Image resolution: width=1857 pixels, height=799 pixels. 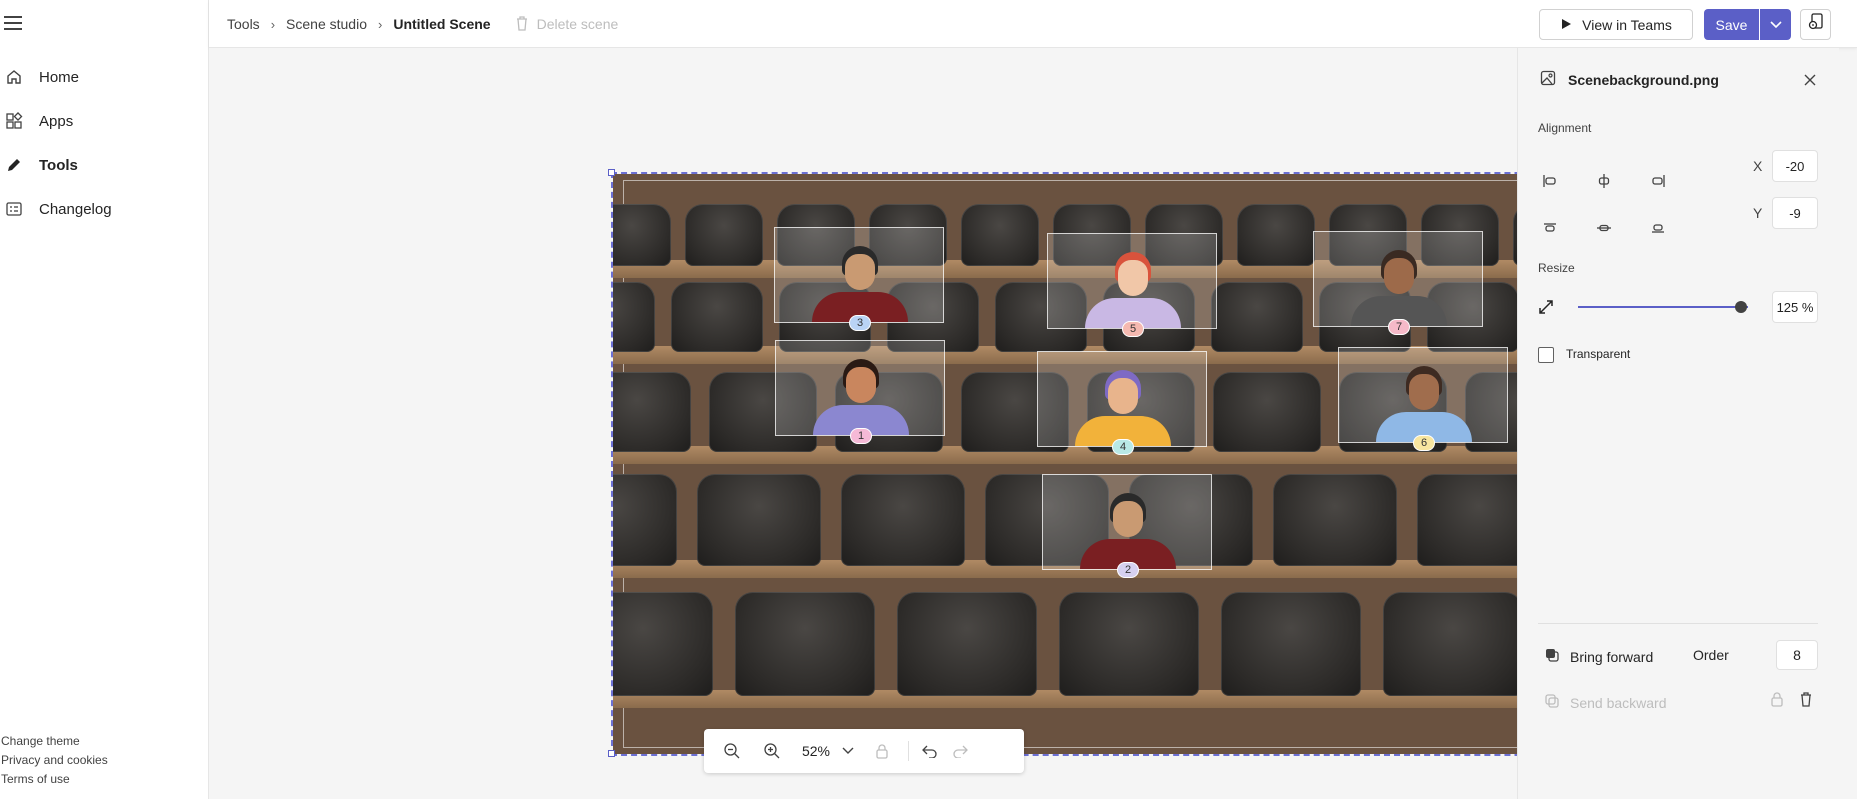 What do you see at coordinates (1546, 355) in the screenshot?
I see `transparent-checkbox` at bounding box center [1546, 355].